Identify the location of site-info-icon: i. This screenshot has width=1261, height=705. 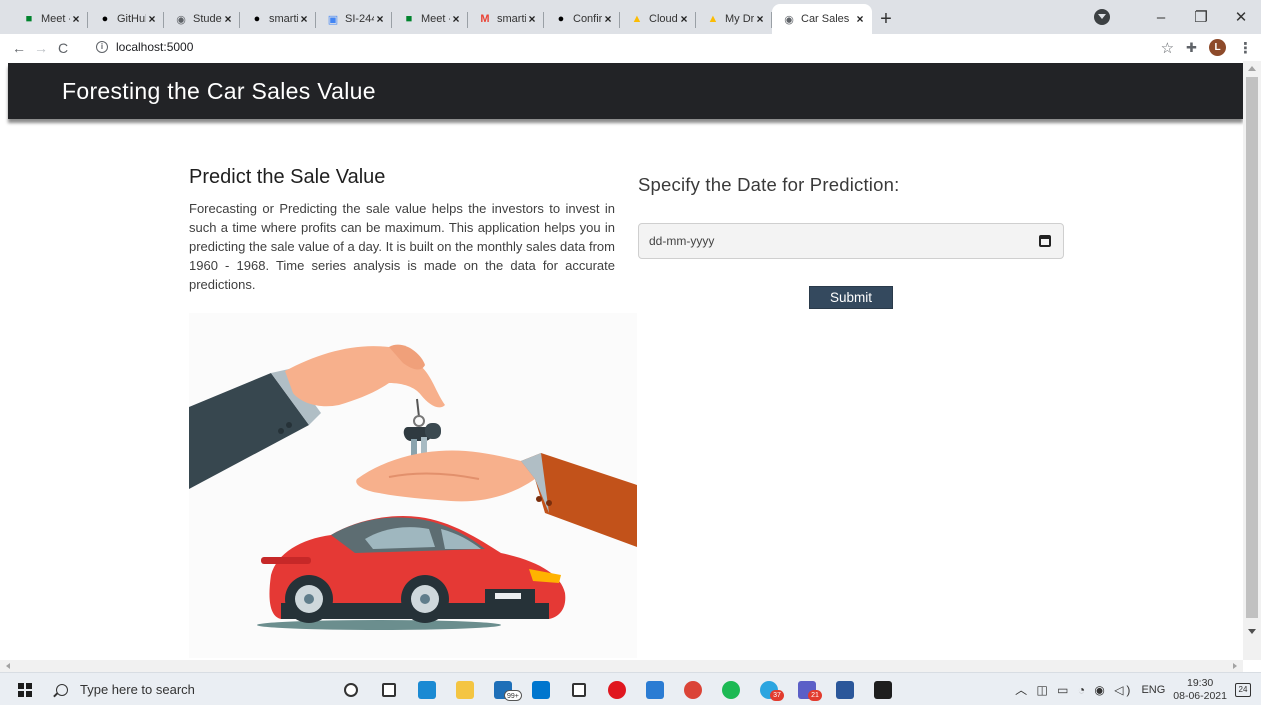
(102, 47).